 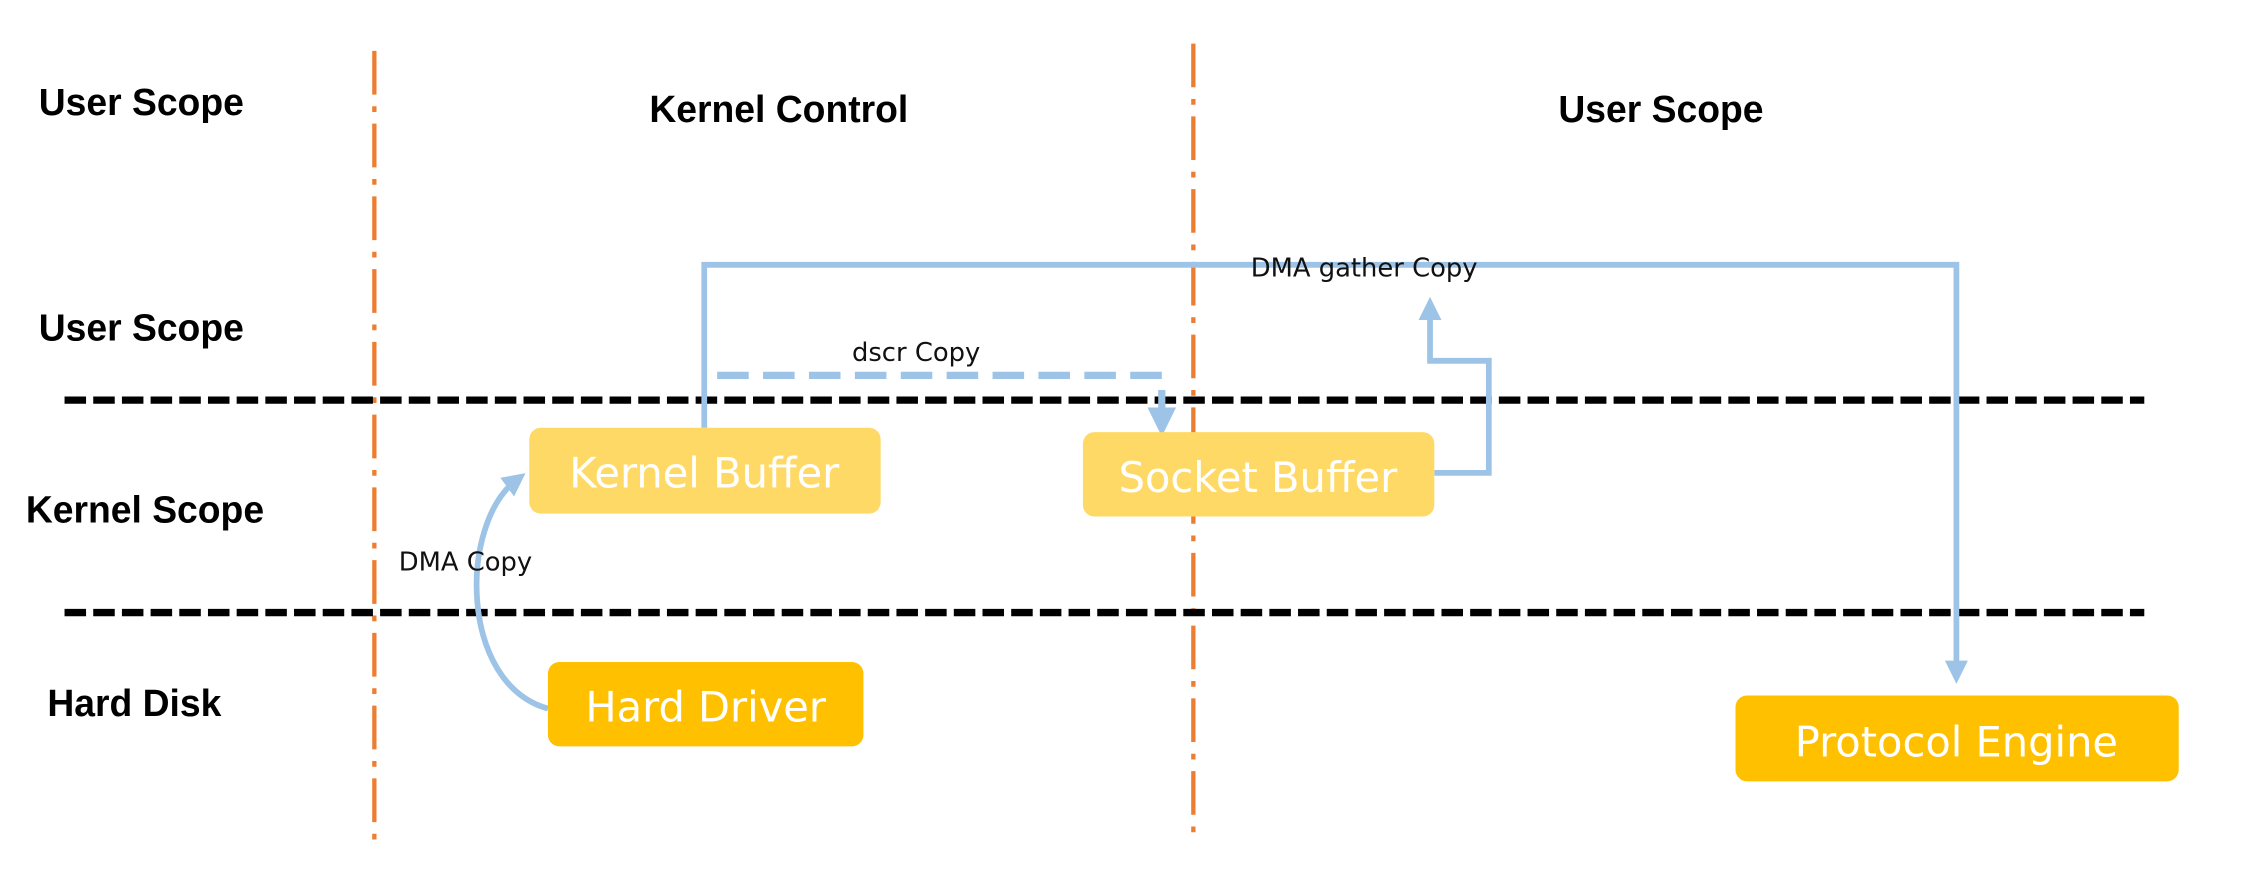 I want to click on socket-to-gather-arrow, so click(x=1455, y=386).